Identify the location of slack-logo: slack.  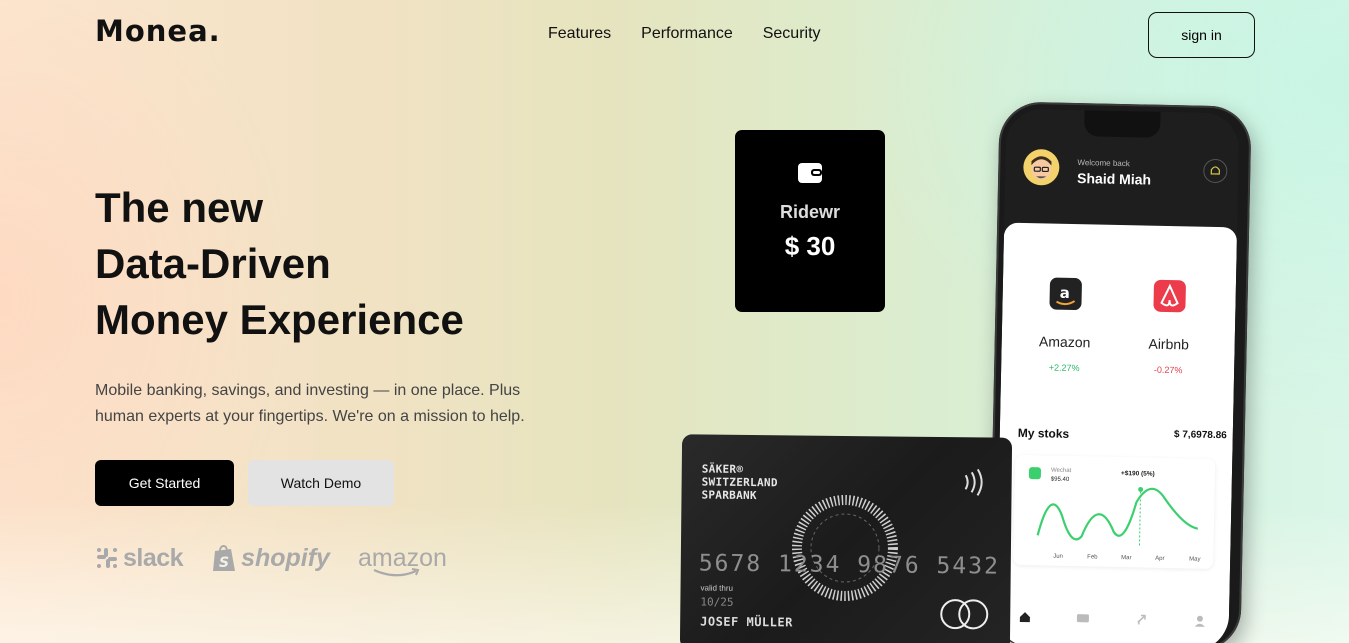
(139, 558).